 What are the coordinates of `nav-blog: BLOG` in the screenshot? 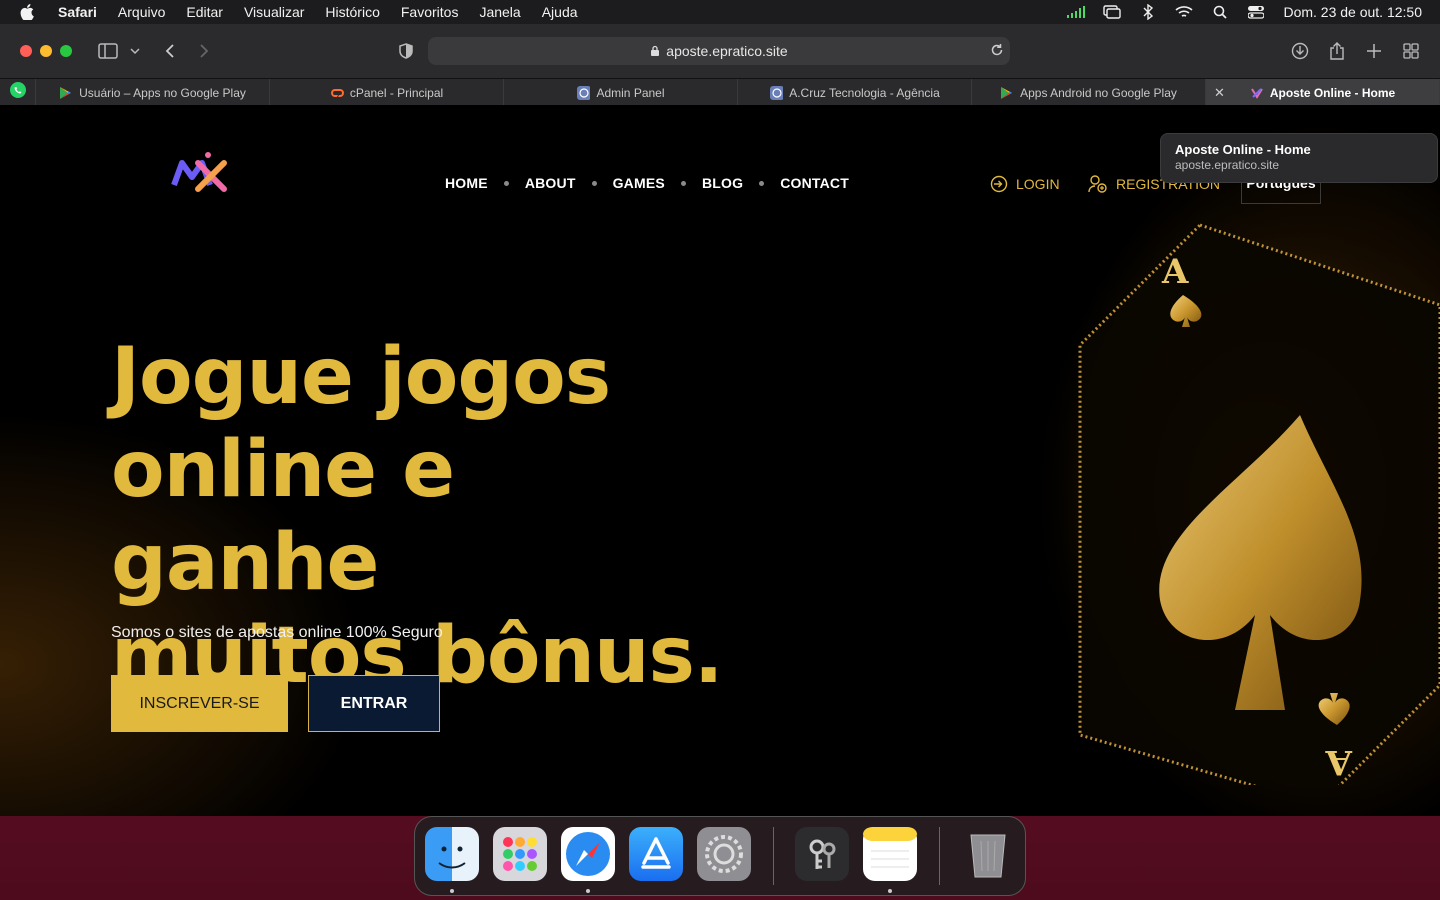 It's located at (722, 183).